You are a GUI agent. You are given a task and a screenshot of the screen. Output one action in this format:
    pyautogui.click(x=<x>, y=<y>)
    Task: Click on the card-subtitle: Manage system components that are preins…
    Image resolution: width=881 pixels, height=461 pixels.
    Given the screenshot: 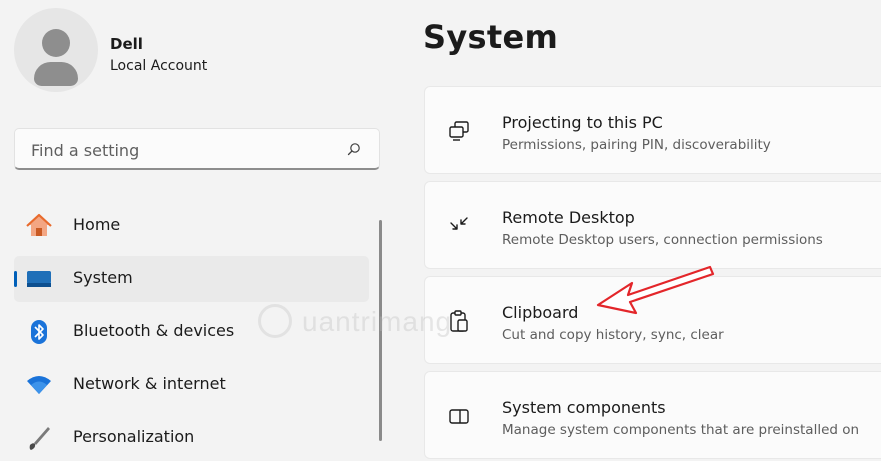 What is the action you would take?
    pyautogui.click(x=681, y=430)
    